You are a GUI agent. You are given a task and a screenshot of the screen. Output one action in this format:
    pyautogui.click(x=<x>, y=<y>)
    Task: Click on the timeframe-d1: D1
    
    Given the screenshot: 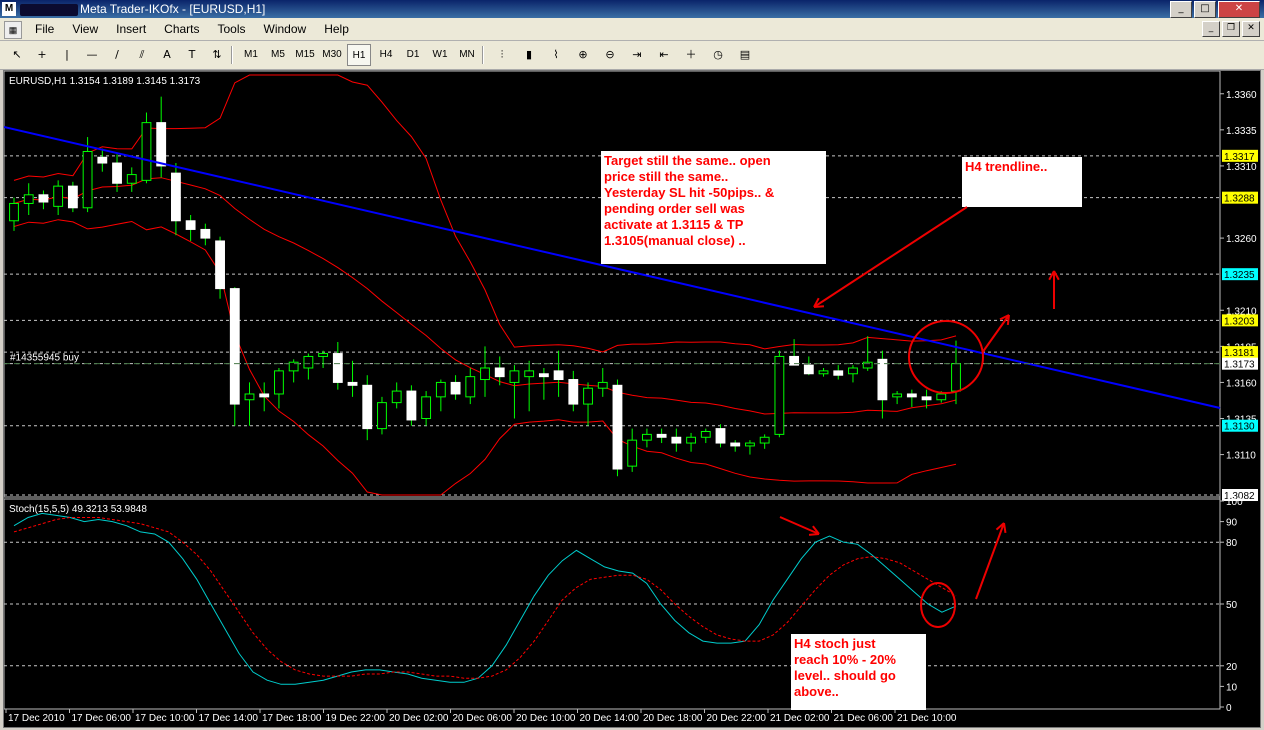 What is the action you would take?
    pyautogui.click(x=413, y=55)
    